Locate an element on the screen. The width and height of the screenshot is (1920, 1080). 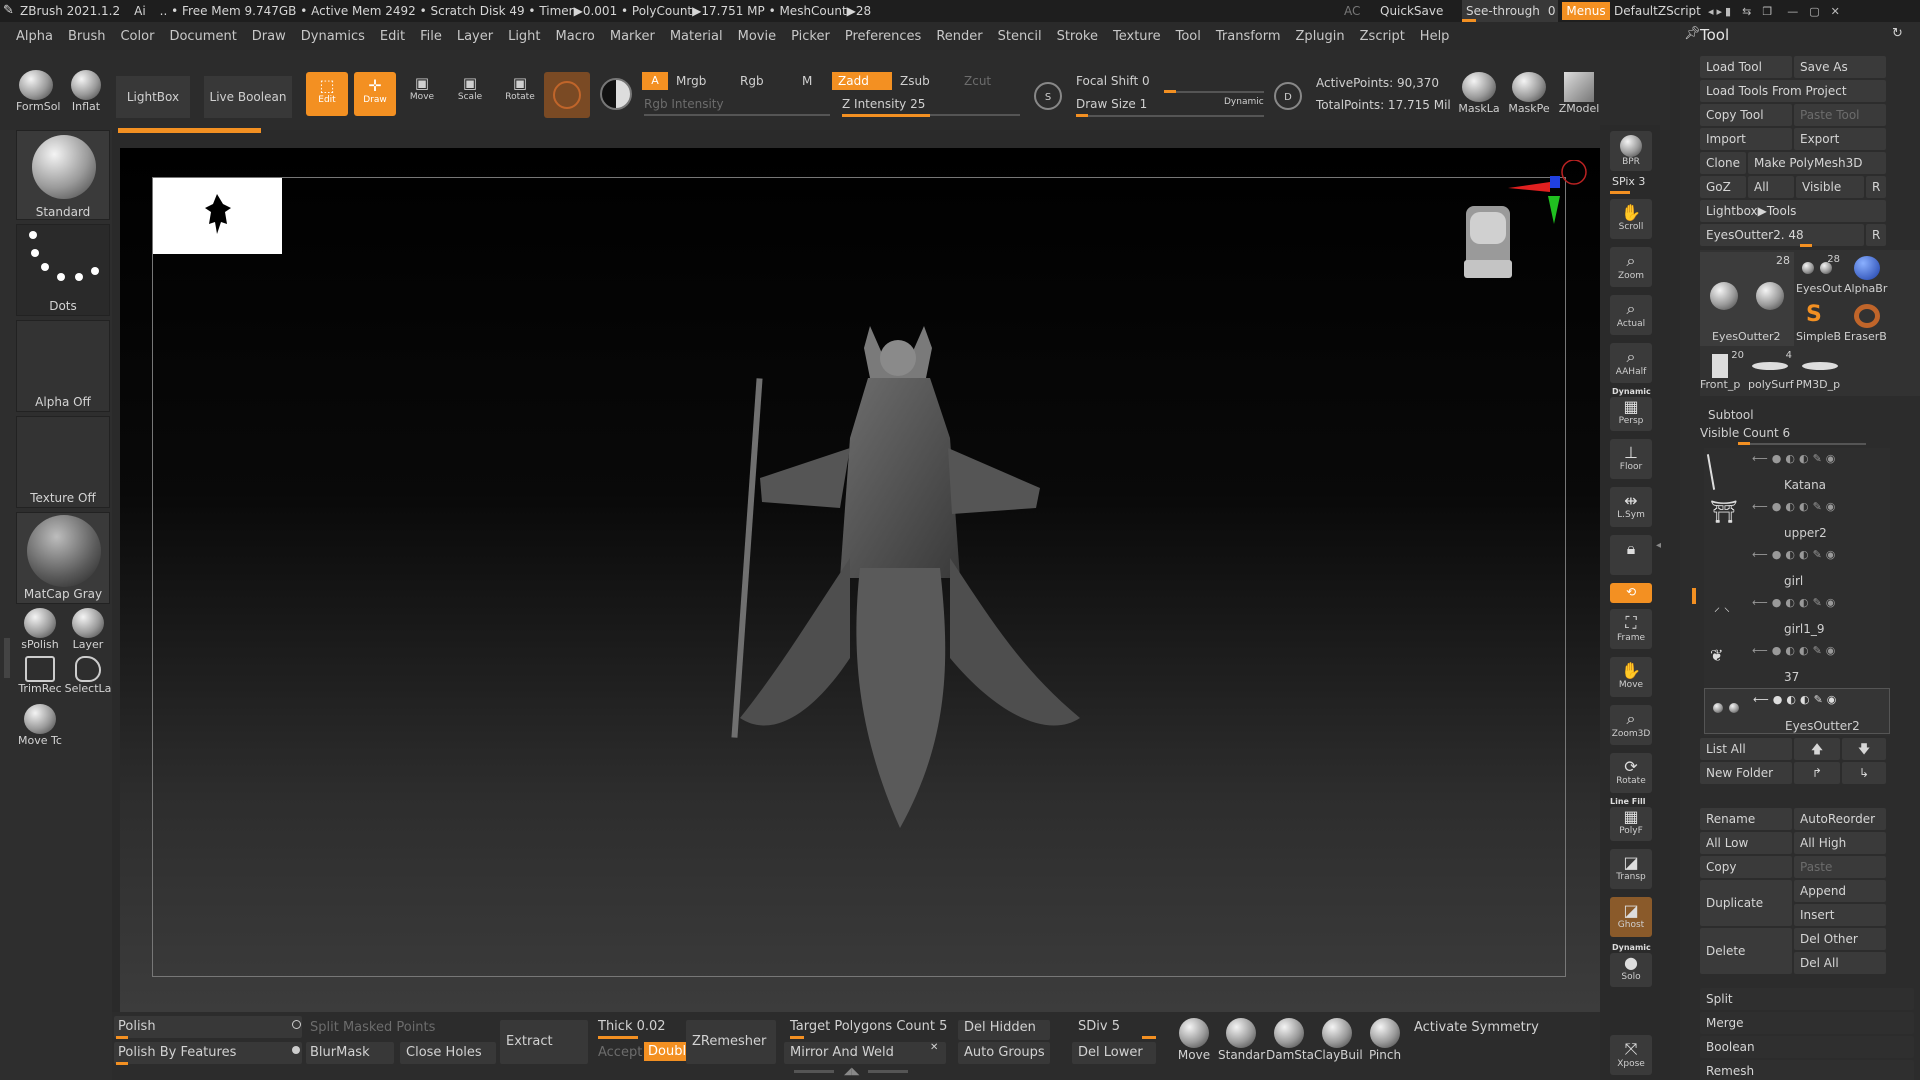
lightbox-tools-button: Lightbox▶Tools is located at coordinates (1793, 211).